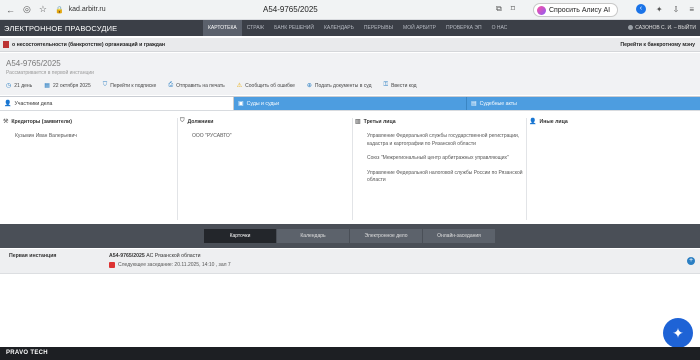 The width and height of the screenshot is (700, 360). I want to click on warning-icon: ⚠, so click(239, 86).